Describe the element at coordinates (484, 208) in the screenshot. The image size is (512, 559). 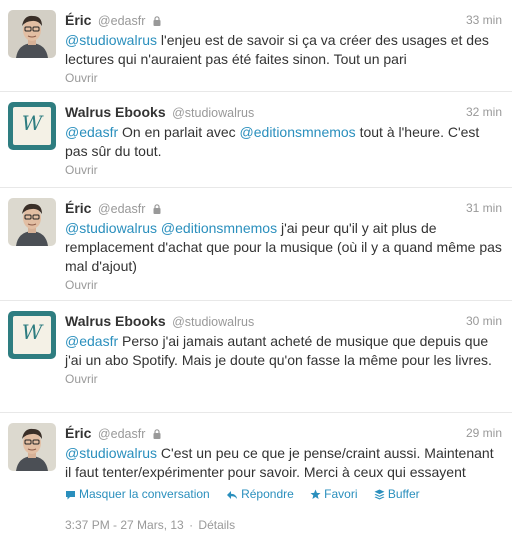
I see `tweet-time: 31 min` at that location.